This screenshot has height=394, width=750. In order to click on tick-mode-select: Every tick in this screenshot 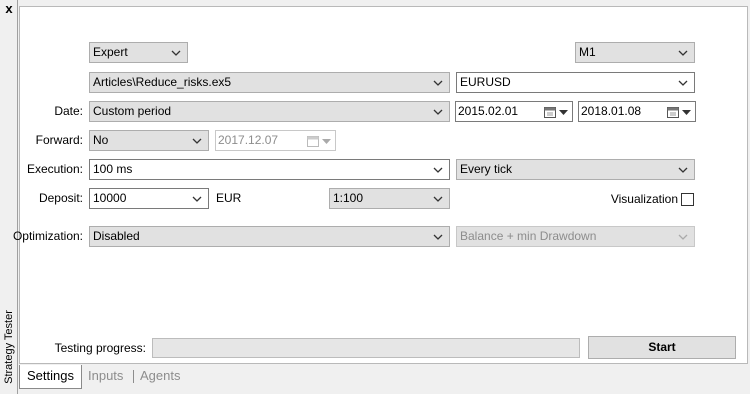, I will do `click(575, 169)`.